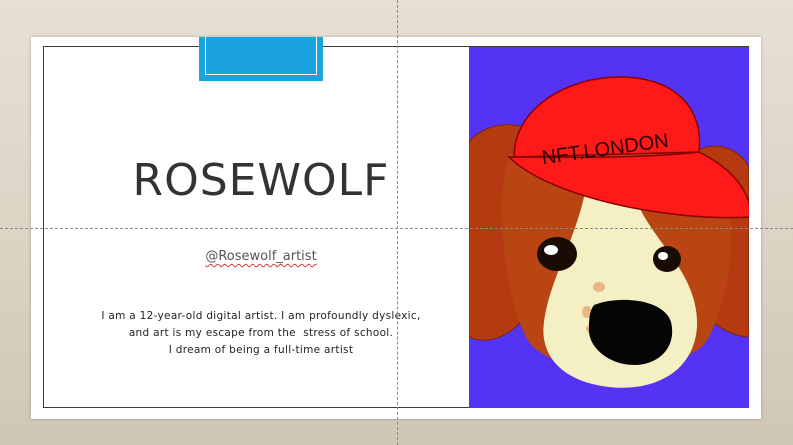 The image size is (793, 445). What do you see at coordinates (551, 250) in the screenshot?
I see `left-eye-shine` at bounding box center [551, 250].